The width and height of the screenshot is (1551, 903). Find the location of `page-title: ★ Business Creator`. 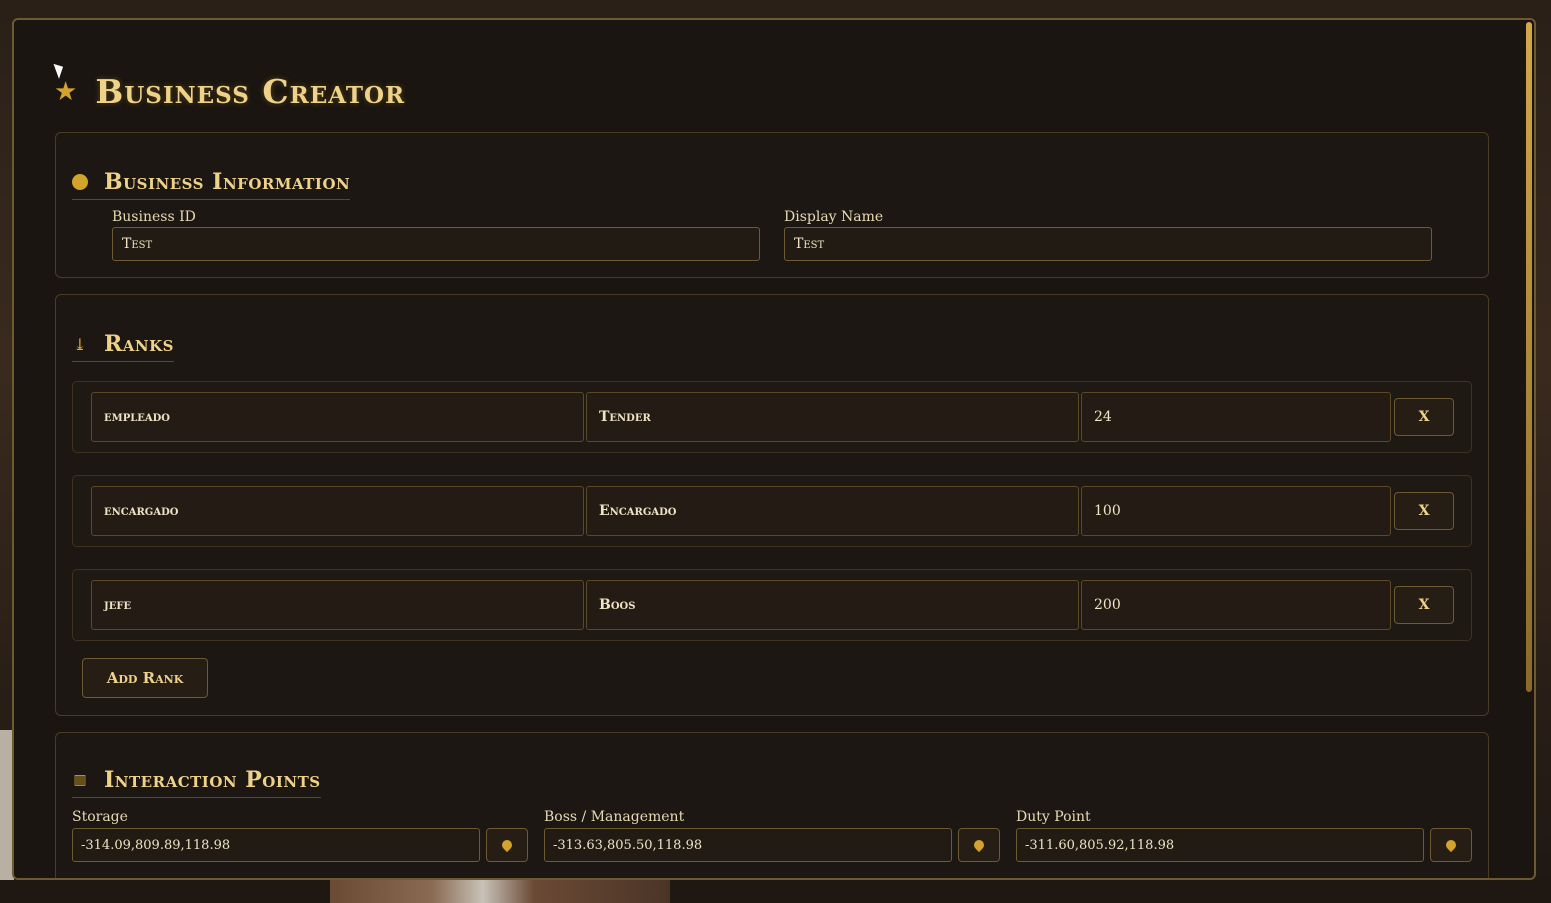

page-title: ★ Business Creator is located at coordinates (229, 91).